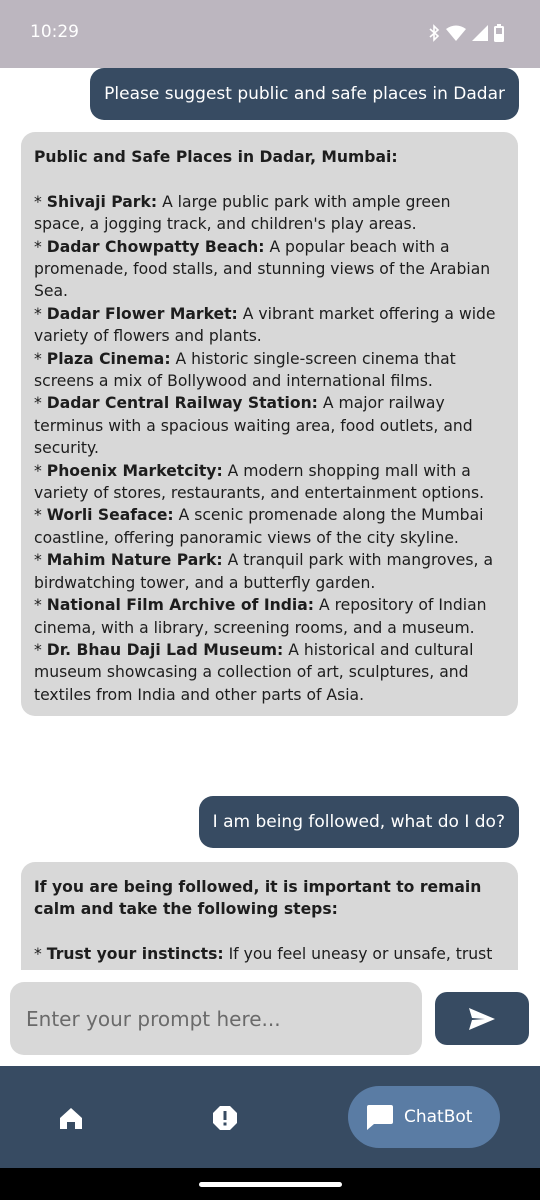 The image size is (540, 1200). I want to click on signal-icon, so click(480, 33).